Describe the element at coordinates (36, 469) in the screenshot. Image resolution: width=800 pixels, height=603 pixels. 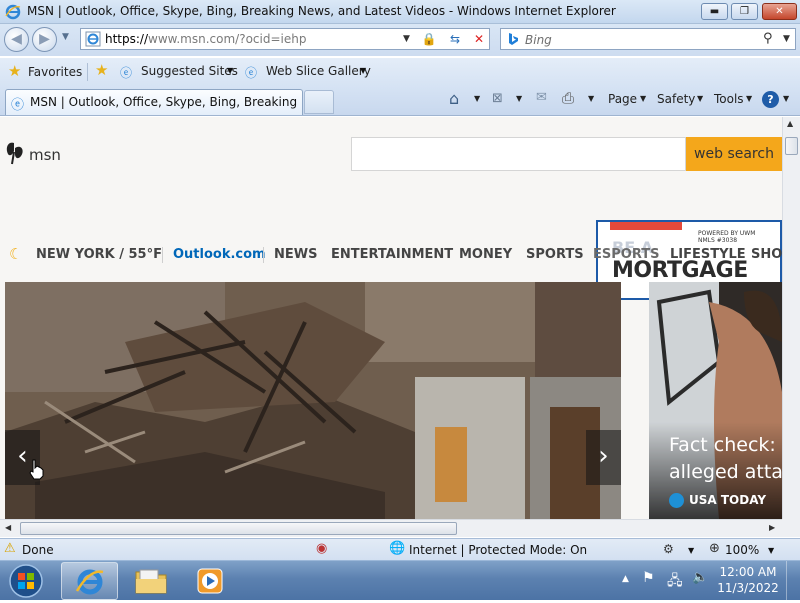
I see `hand-cursor-icon` at that location.